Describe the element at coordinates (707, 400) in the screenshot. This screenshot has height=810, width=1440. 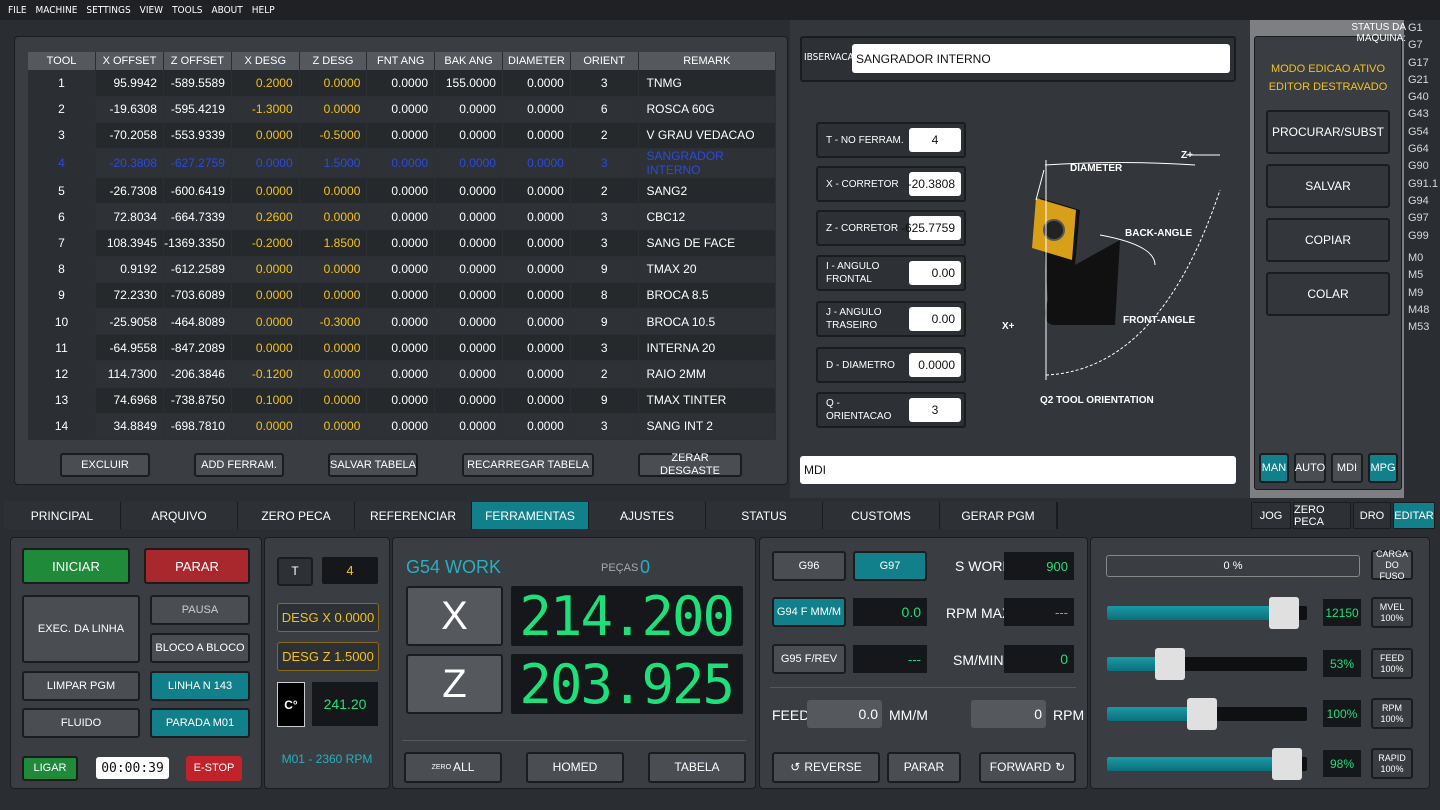
I see `table-cell: TMAX TINTER` at that location.